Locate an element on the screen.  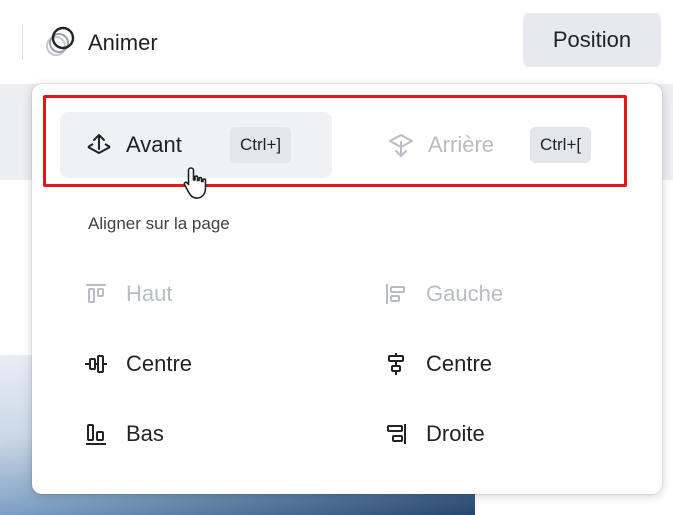
toolbar-divider is located at coordinates (22, 42).